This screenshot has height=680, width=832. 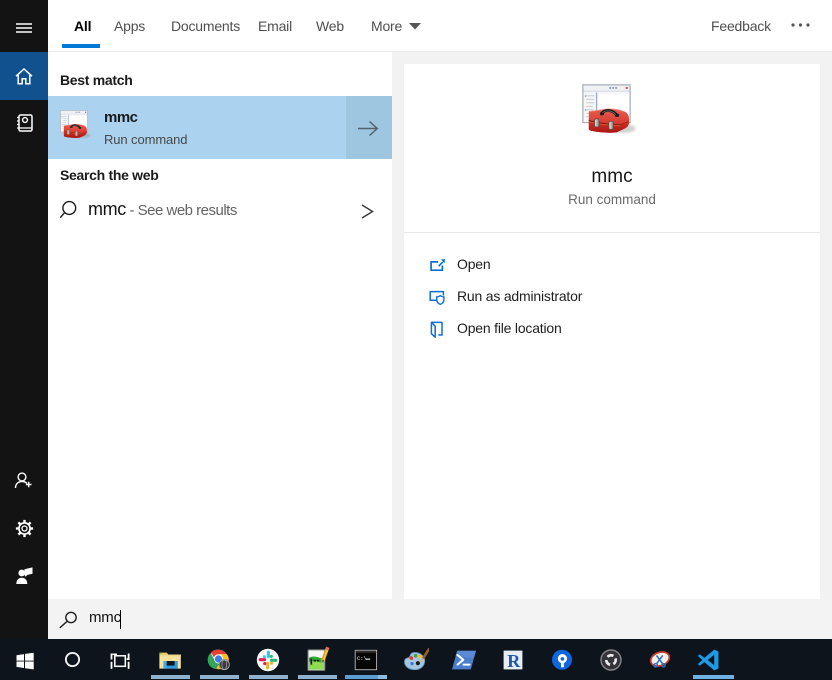 I want to click on svg-text: C:\, so click(x=362, y=659).